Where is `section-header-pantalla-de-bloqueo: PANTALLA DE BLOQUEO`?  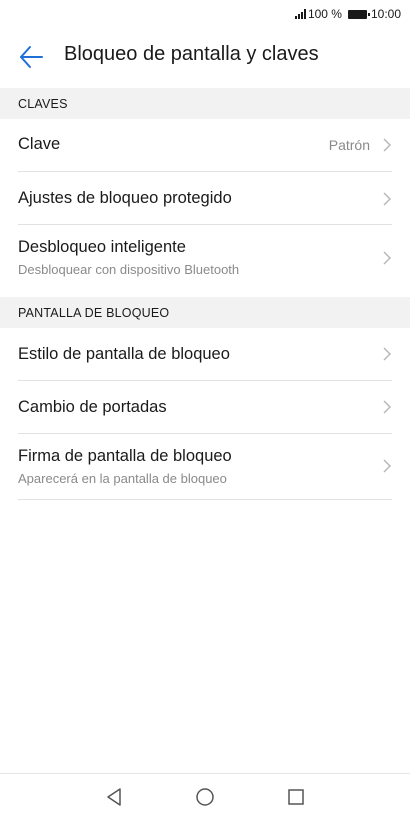
section-header-pantalla-de-bloqueo: PANTALLA DE BLOQUEO is located at coordinates (205, 312).